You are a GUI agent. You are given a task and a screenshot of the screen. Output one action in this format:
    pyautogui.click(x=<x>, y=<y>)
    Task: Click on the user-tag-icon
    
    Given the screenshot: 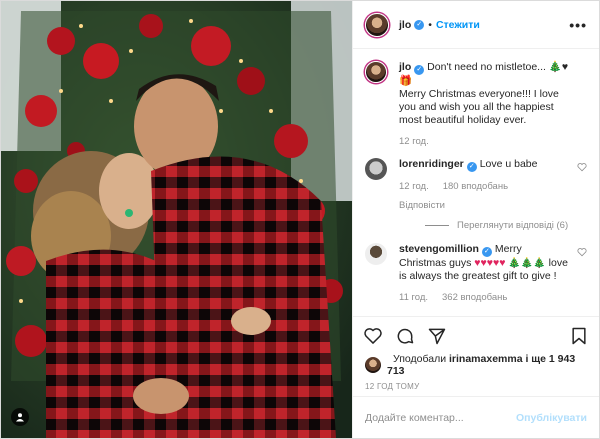 What is the action you would take?
    pyautogui.click(x=20, y=417)
    